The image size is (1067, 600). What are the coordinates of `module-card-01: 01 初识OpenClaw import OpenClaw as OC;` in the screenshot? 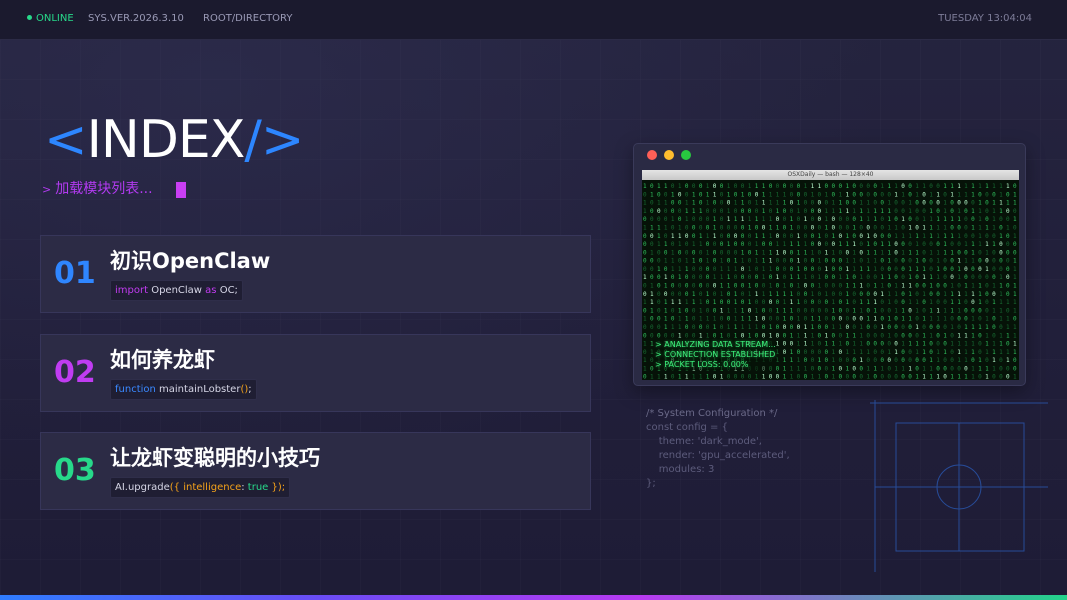 It's located at (315, 274).